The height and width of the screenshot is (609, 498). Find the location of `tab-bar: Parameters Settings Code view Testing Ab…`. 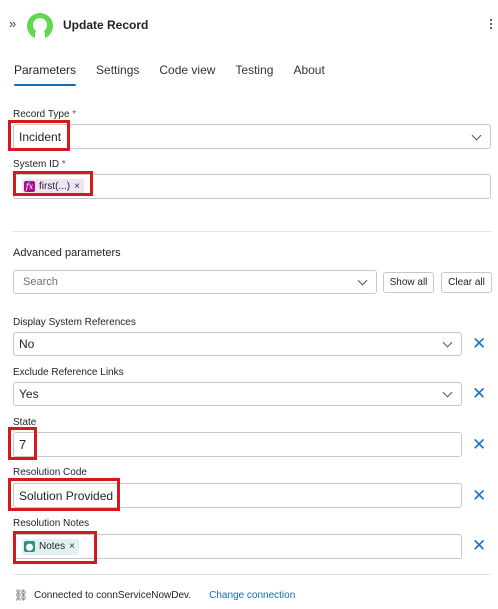

tab-bar: Parameters Settings Code view Testing Ab… is located at coordinates (169, 74).